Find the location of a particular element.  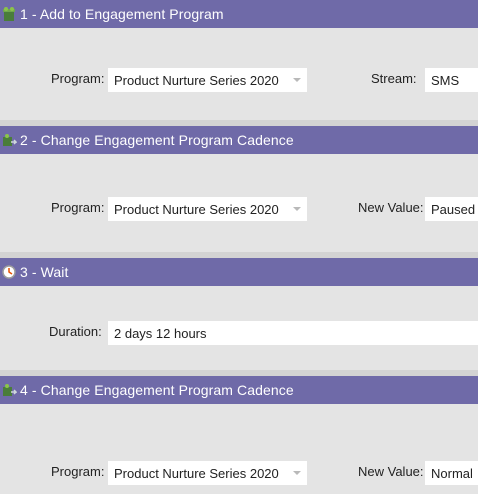

stream-label: Stream: is located at coordinates (394, 78).